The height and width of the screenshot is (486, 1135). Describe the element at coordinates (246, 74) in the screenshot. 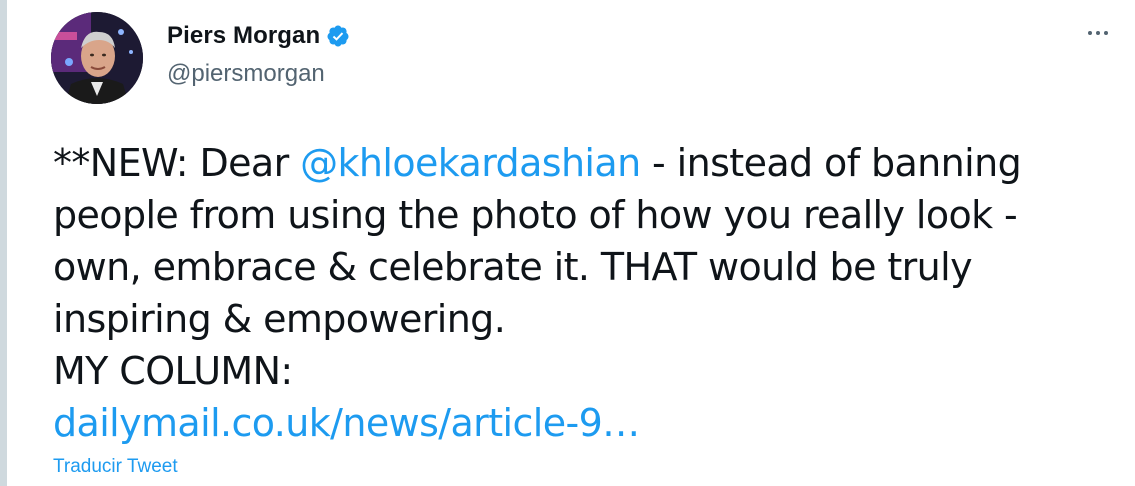

I see `author-handle: @piersmorgan` at that location.